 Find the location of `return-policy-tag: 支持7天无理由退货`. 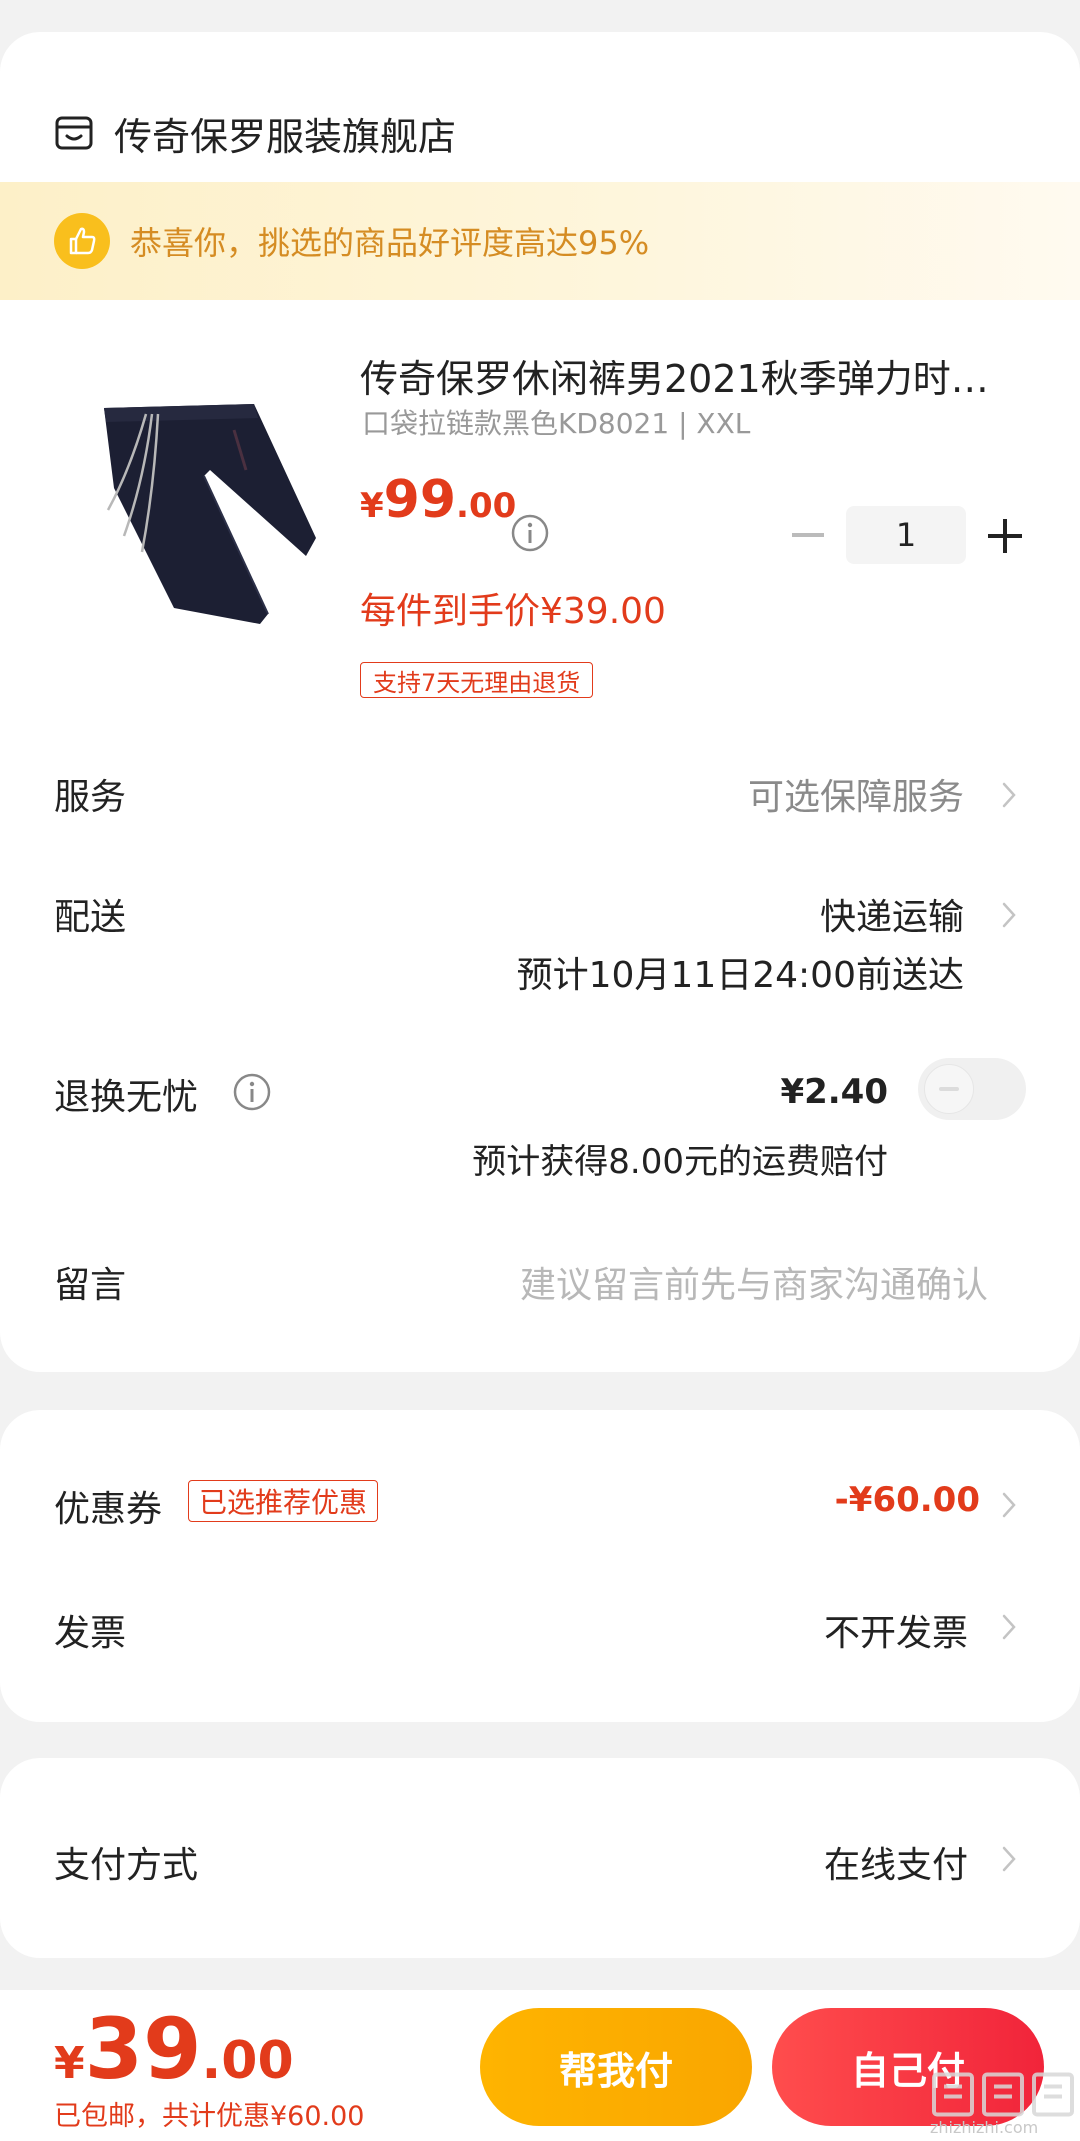

return-policy-tag: 支持7天无理由退货 is located at coordinates (477, 680).